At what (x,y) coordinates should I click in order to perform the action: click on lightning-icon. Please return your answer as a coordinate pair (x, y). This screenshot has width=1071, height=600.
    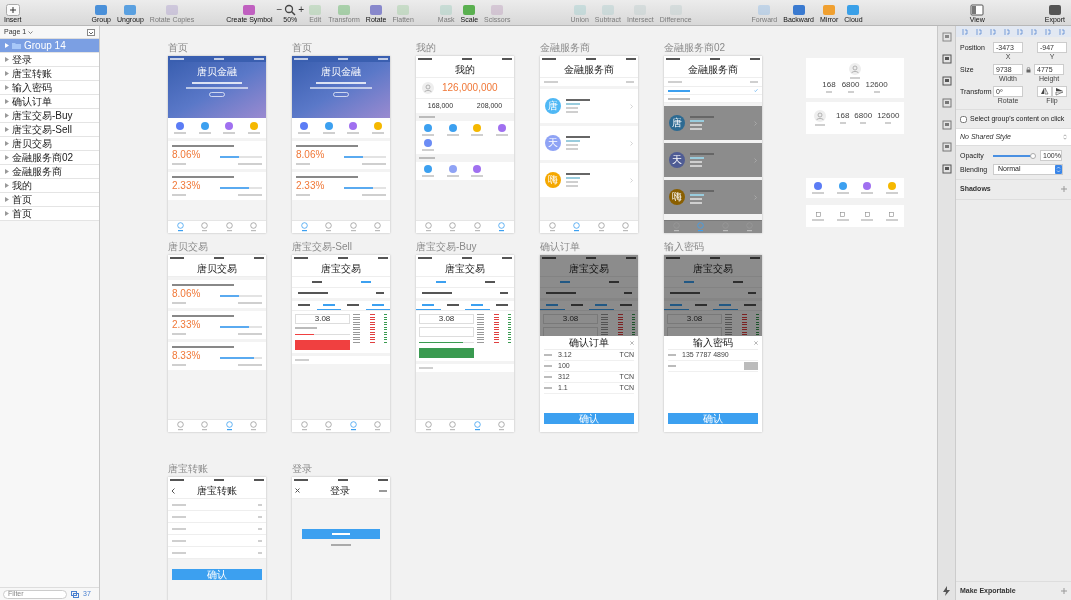
    Looking at the image, I should click on (946, 591).